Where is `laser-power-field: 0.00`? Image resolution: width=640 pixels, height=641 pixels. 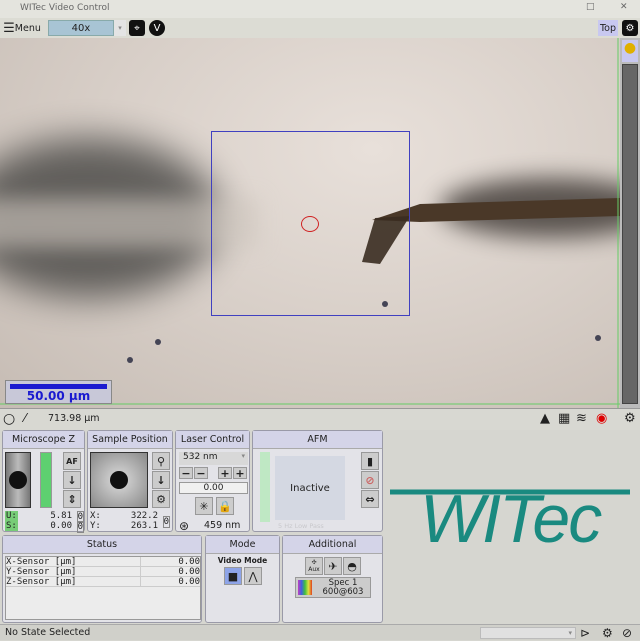 laser-power-field: 0.00 is located at coordinates (213, 488).